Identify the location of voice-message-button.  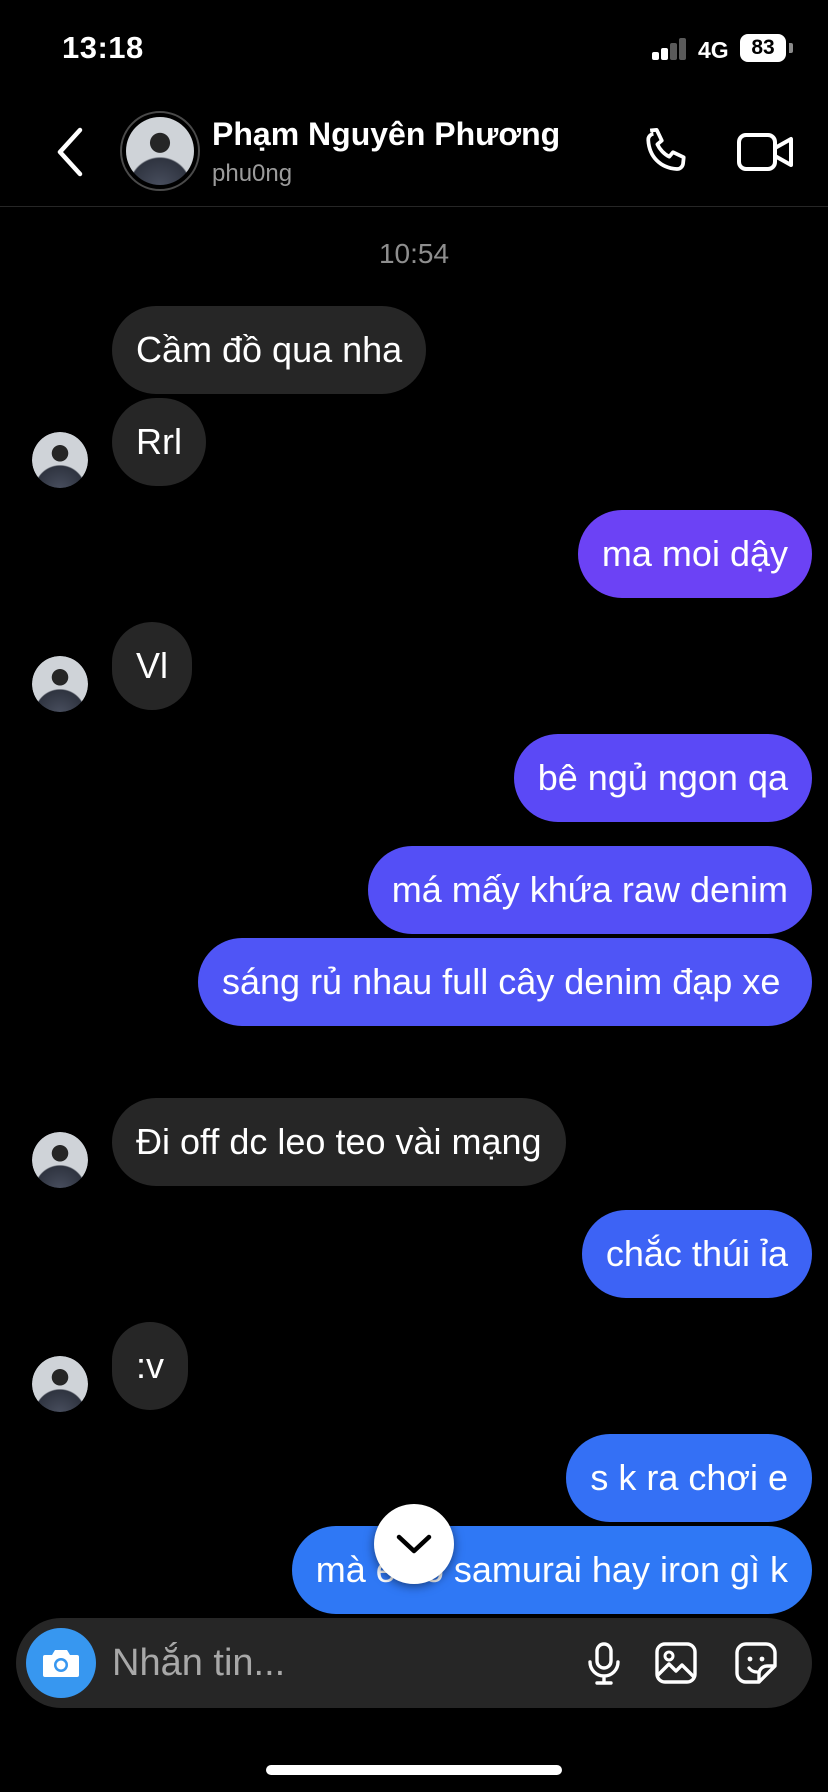
(604, 1663).